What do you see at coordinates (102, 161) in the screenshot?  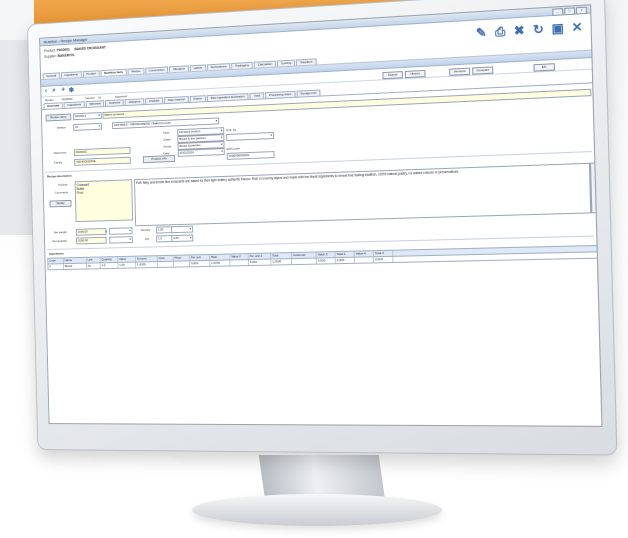 I see `family-field: VIENNOISERIE` at bounding box center [102, 161].